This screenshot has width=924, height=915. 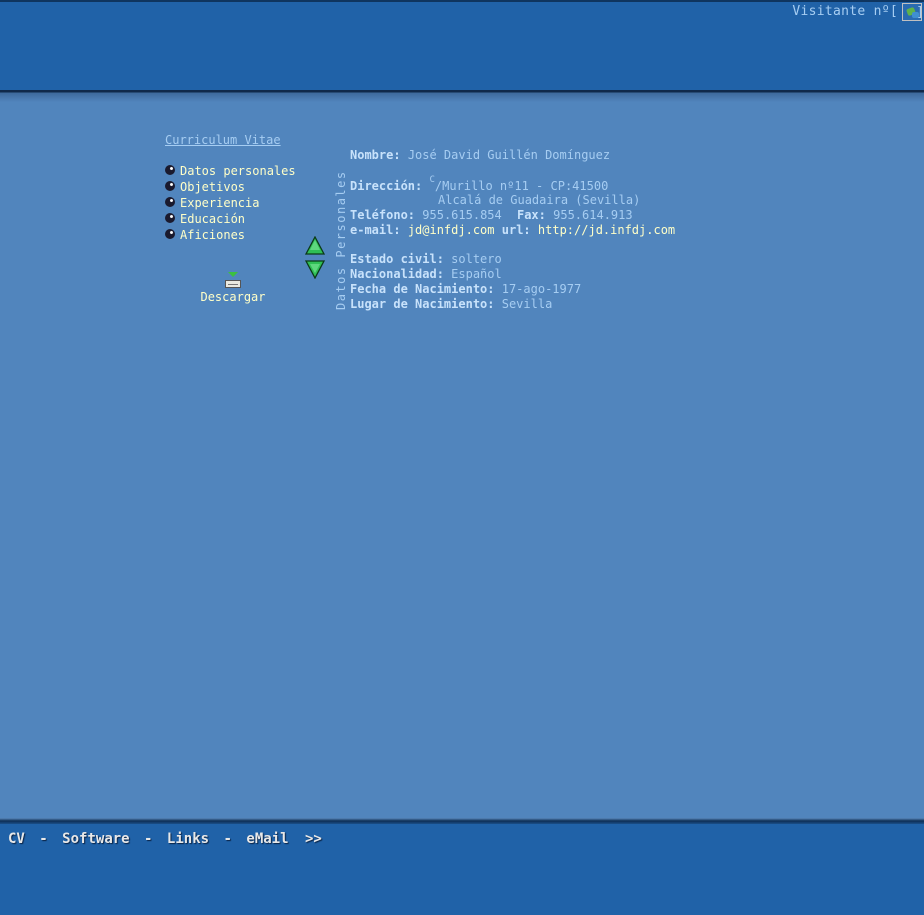 I want to click on footer-link-cv: CV, so click(x=16, y=839).